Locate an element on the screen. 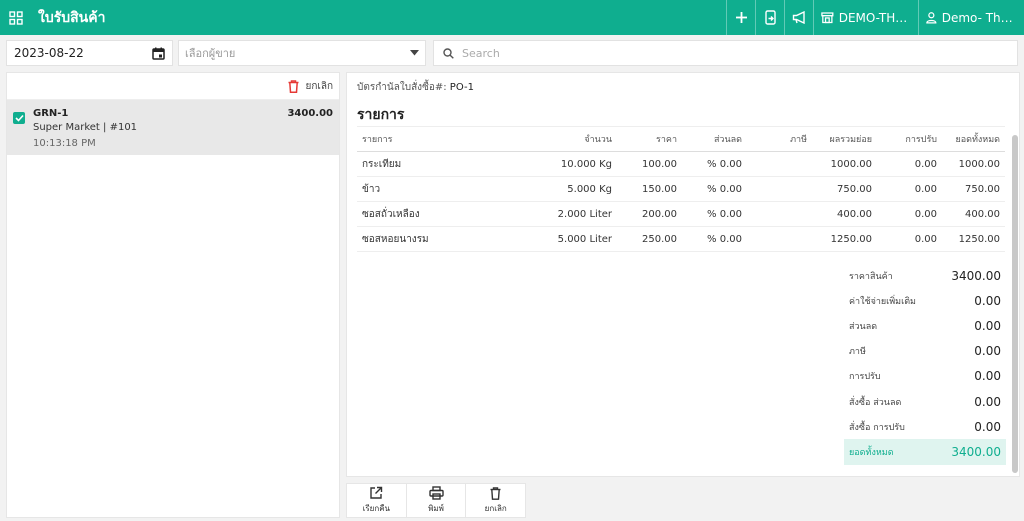  cell-price: 200.00 is located at coordinates (649, 214).